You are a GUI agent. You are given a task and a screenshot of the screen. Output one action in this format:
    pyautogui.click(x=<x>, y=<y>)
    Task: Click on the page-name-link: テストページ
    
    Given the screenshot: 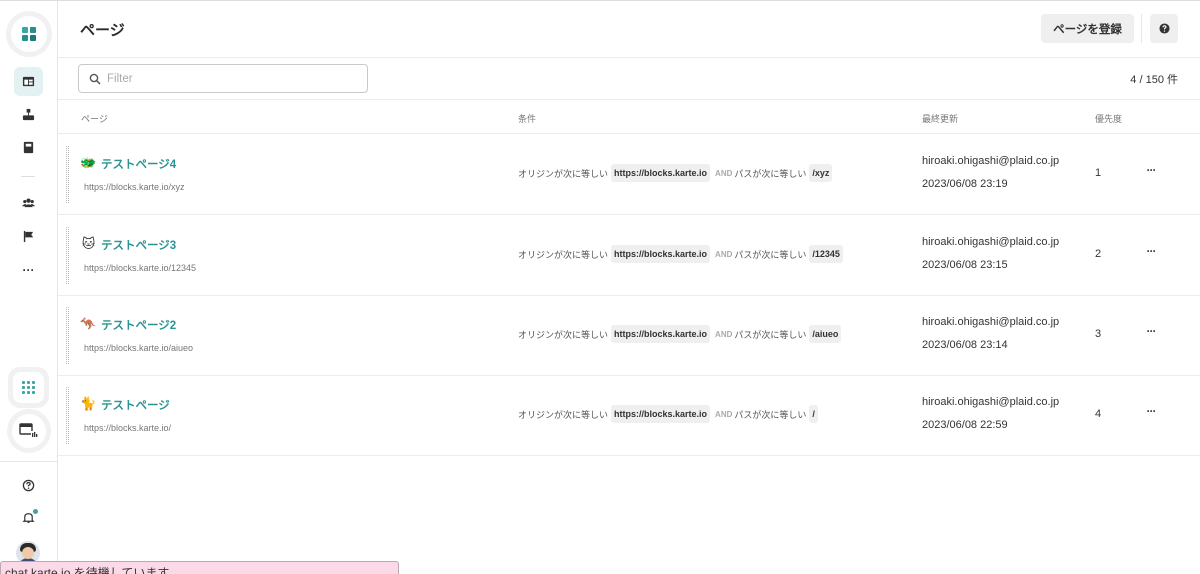 What is the action you would take?
    pyautogui.click(x=135, y=405)
    